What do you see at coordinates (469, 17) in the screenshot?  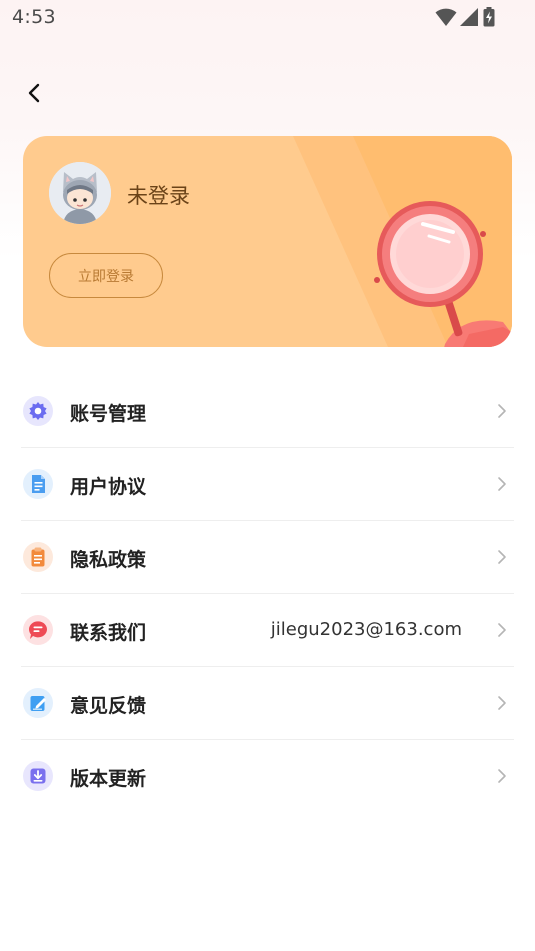 I see `cellular-signal-icon` at bounding box center [469, 17].